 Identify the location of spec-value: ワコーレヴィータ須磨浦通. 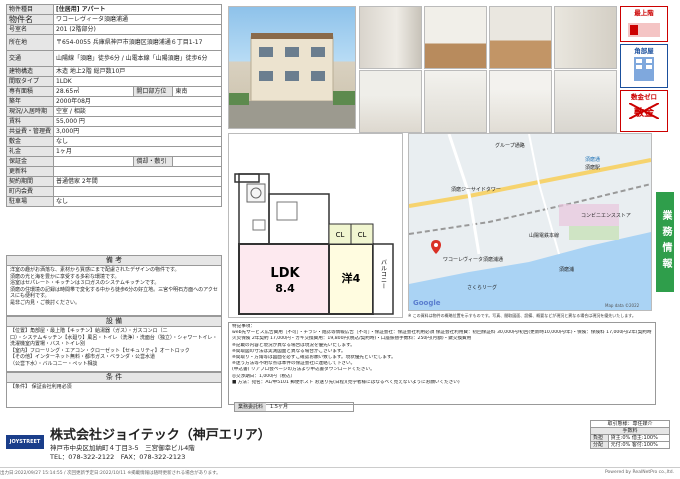
(137, 19).